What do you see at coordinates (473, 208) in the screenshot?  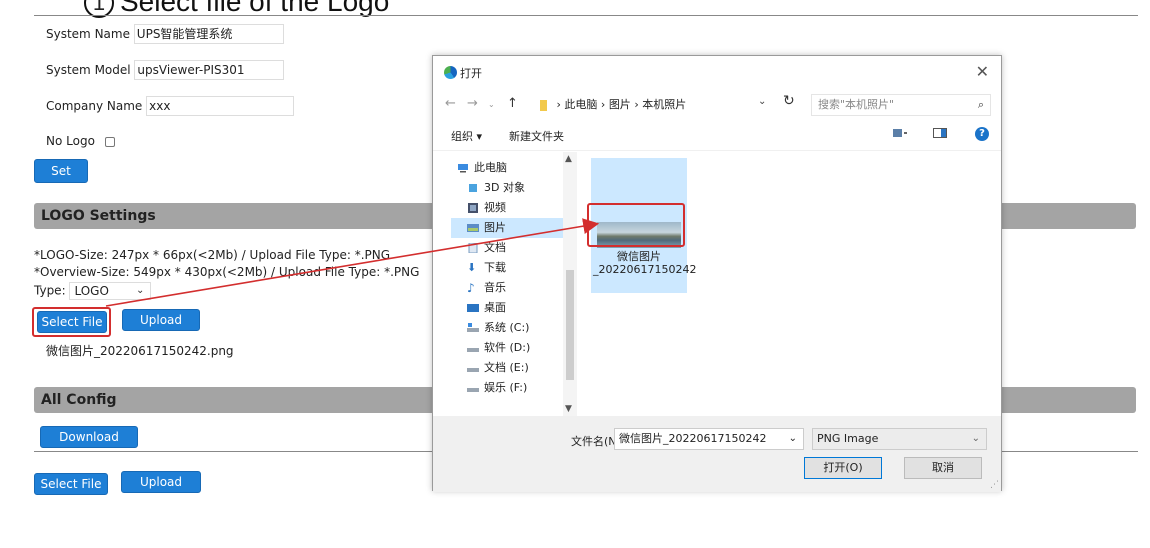 I see `film-icon` at bounding box center [473, 208].